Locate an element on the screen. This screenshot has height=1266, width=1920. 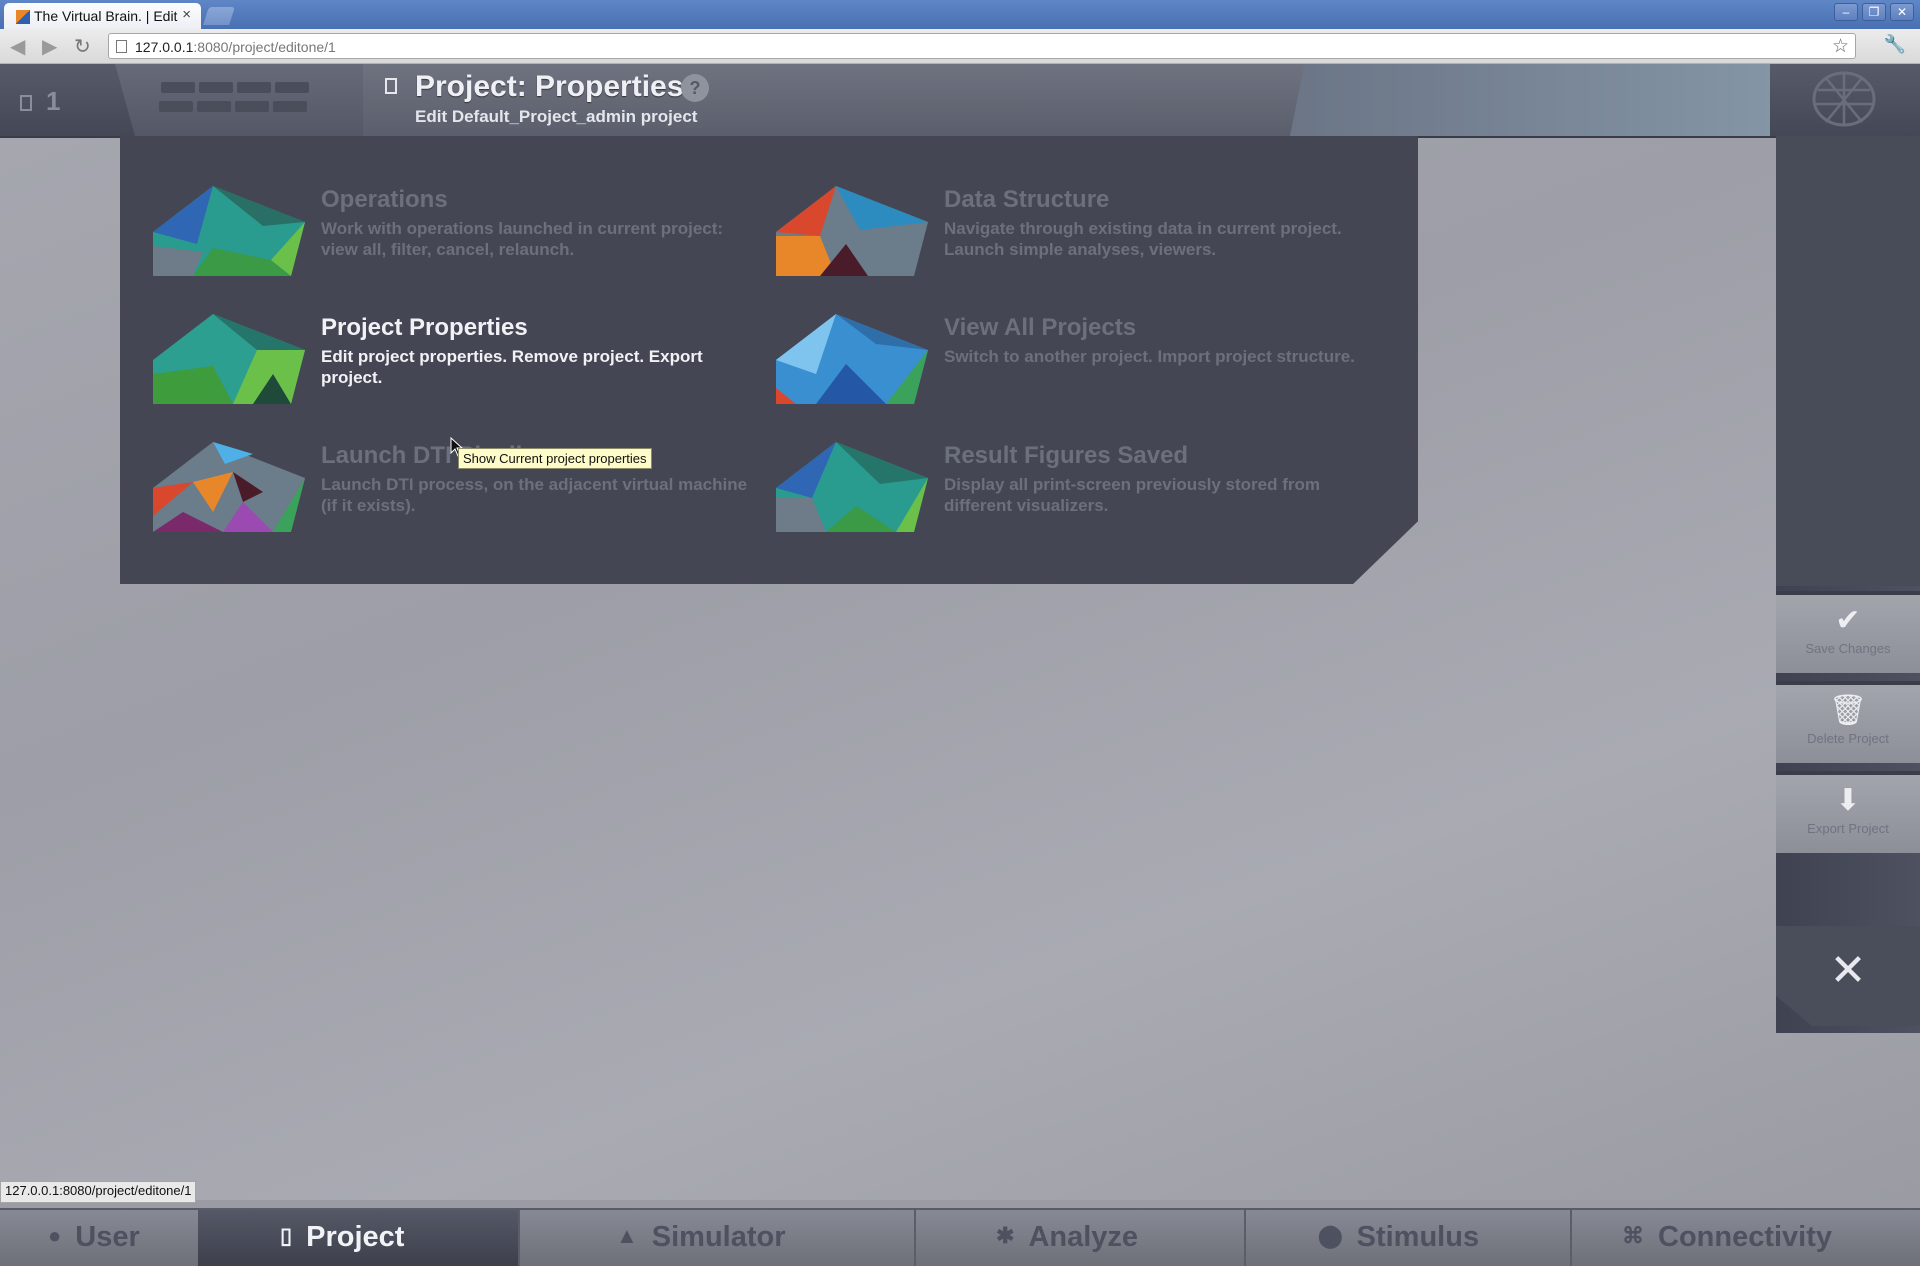
nav-tab-label: Connectivity is located at coordinates (1745, 1237).